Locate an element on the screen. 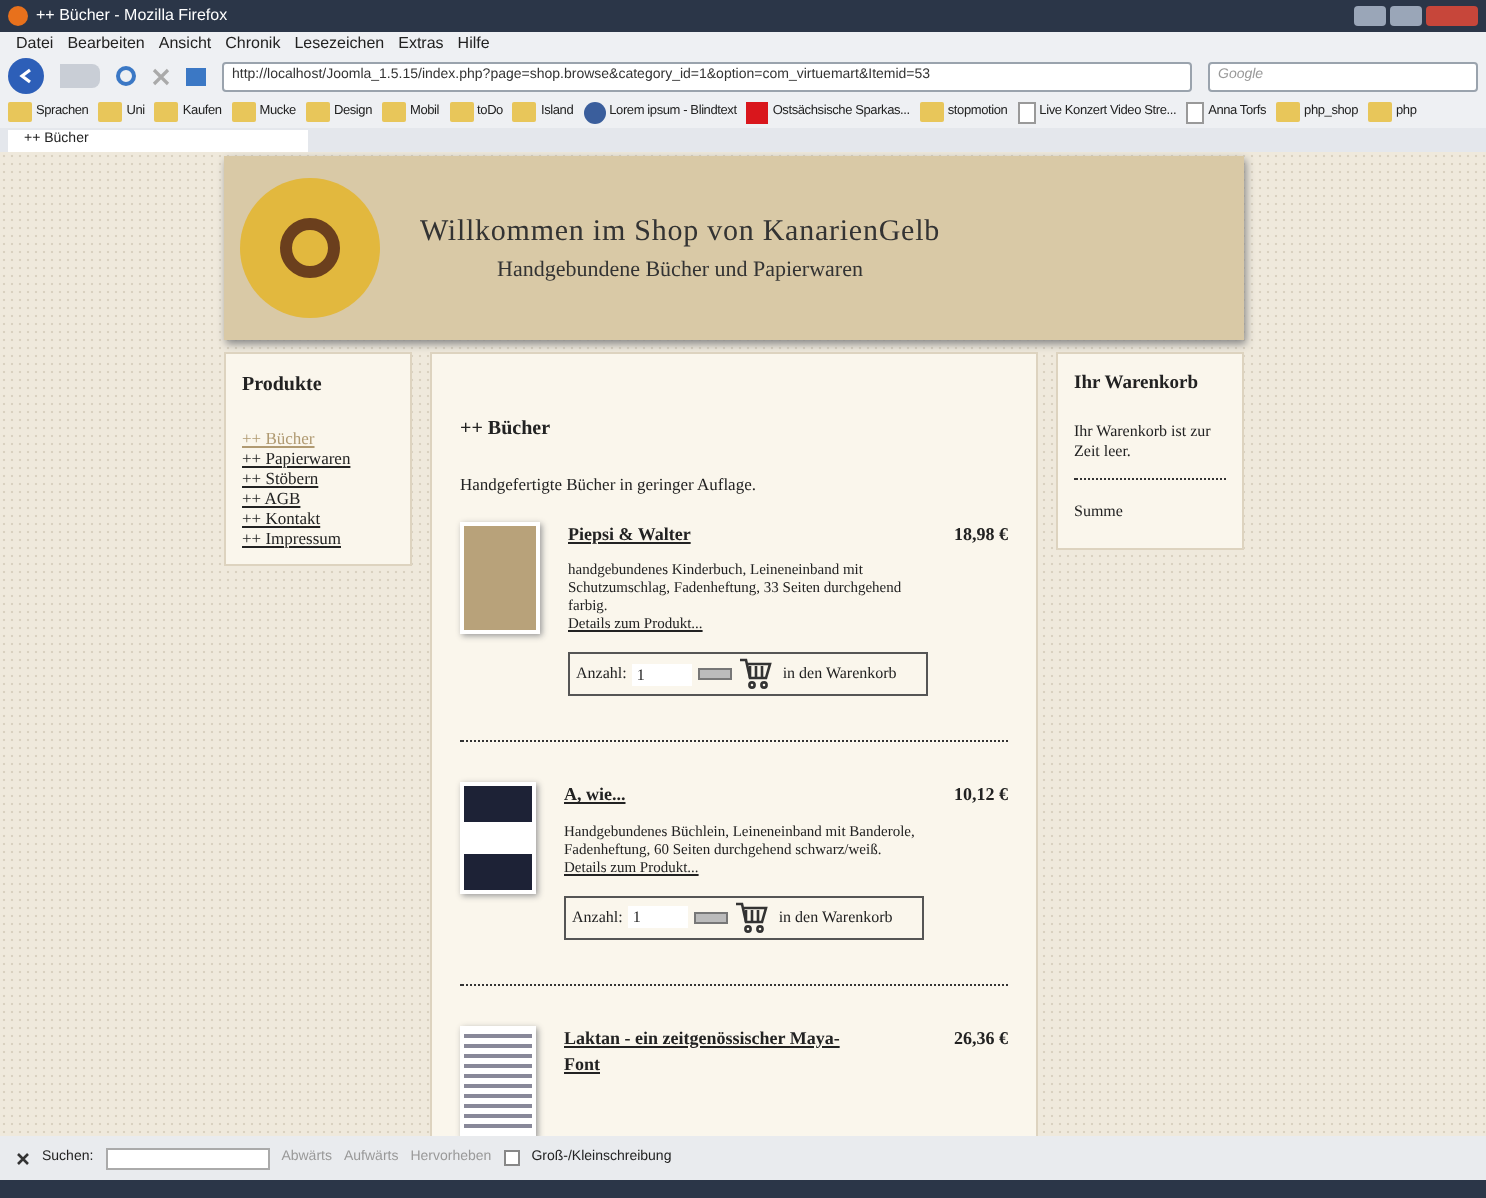 The width and height of the screenshot is (1486, 1198). product-price: 26,36 € is located at coordinates (981, 1038).